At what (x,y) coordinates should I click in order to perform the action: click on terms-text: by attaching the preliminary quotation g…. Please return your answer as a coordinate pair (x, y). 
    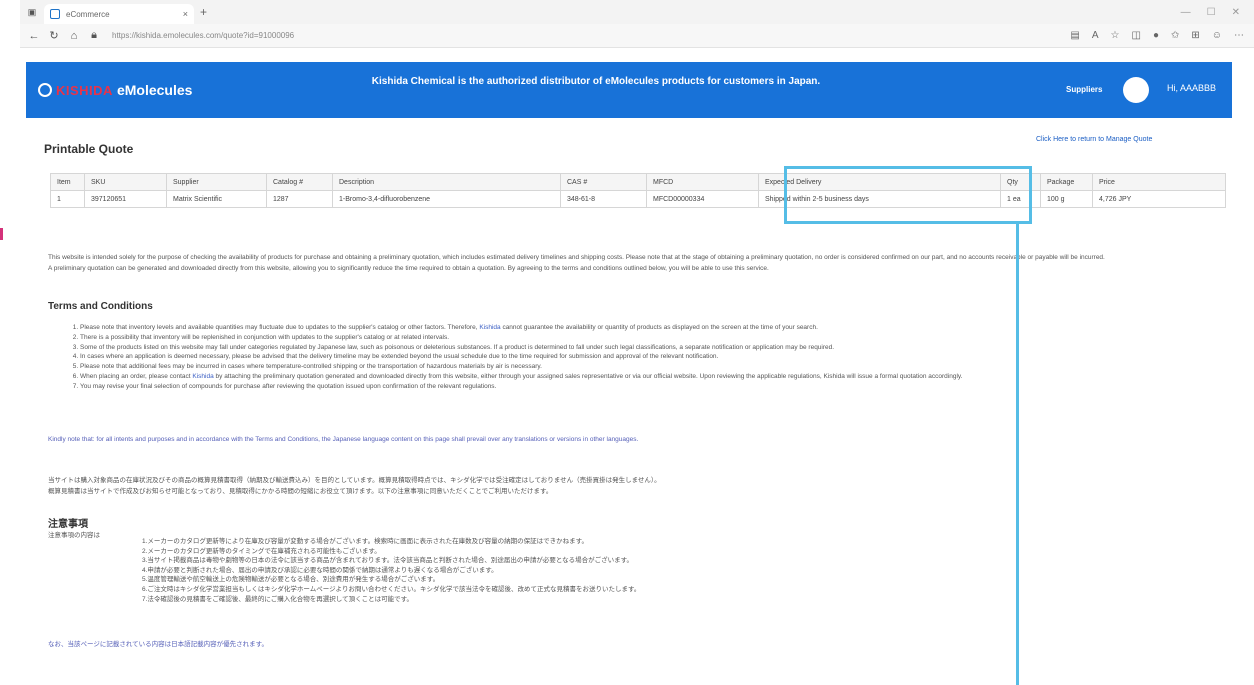
    Looking at the image, I should click on (588, 376).